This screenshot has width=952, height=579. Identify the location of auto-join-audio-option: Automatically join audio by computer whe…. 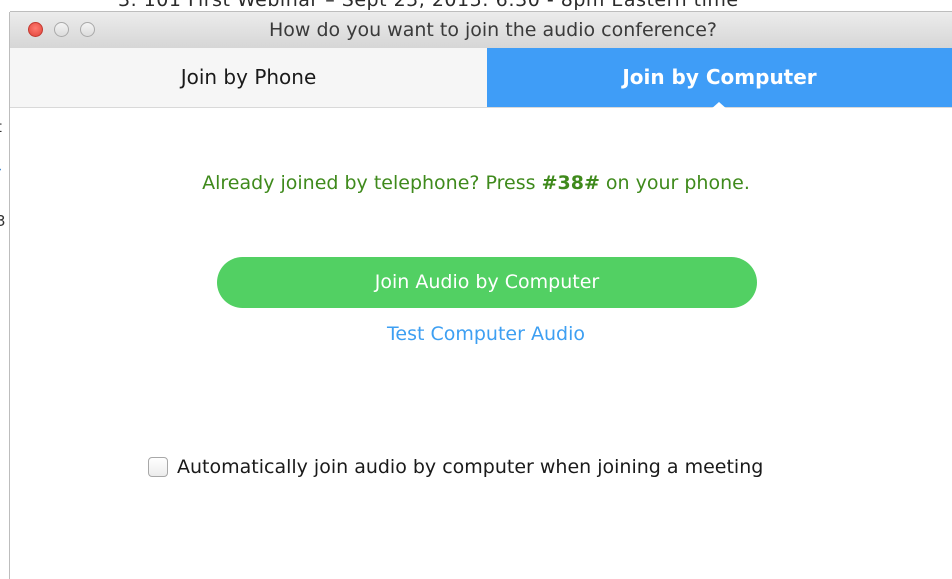
(455, 467).